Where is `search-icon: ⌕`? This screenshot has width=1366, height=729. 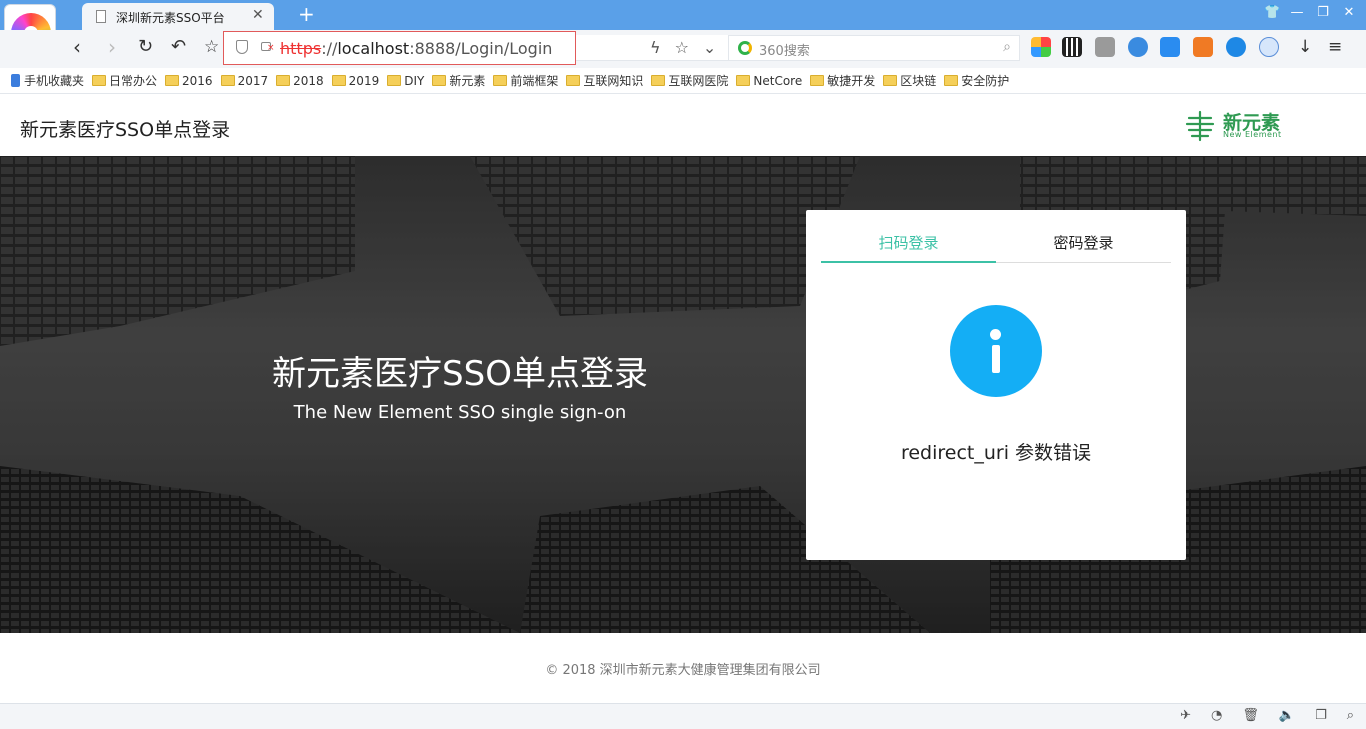 search-icon: ⌕ is located at coordinates (1007, 47).